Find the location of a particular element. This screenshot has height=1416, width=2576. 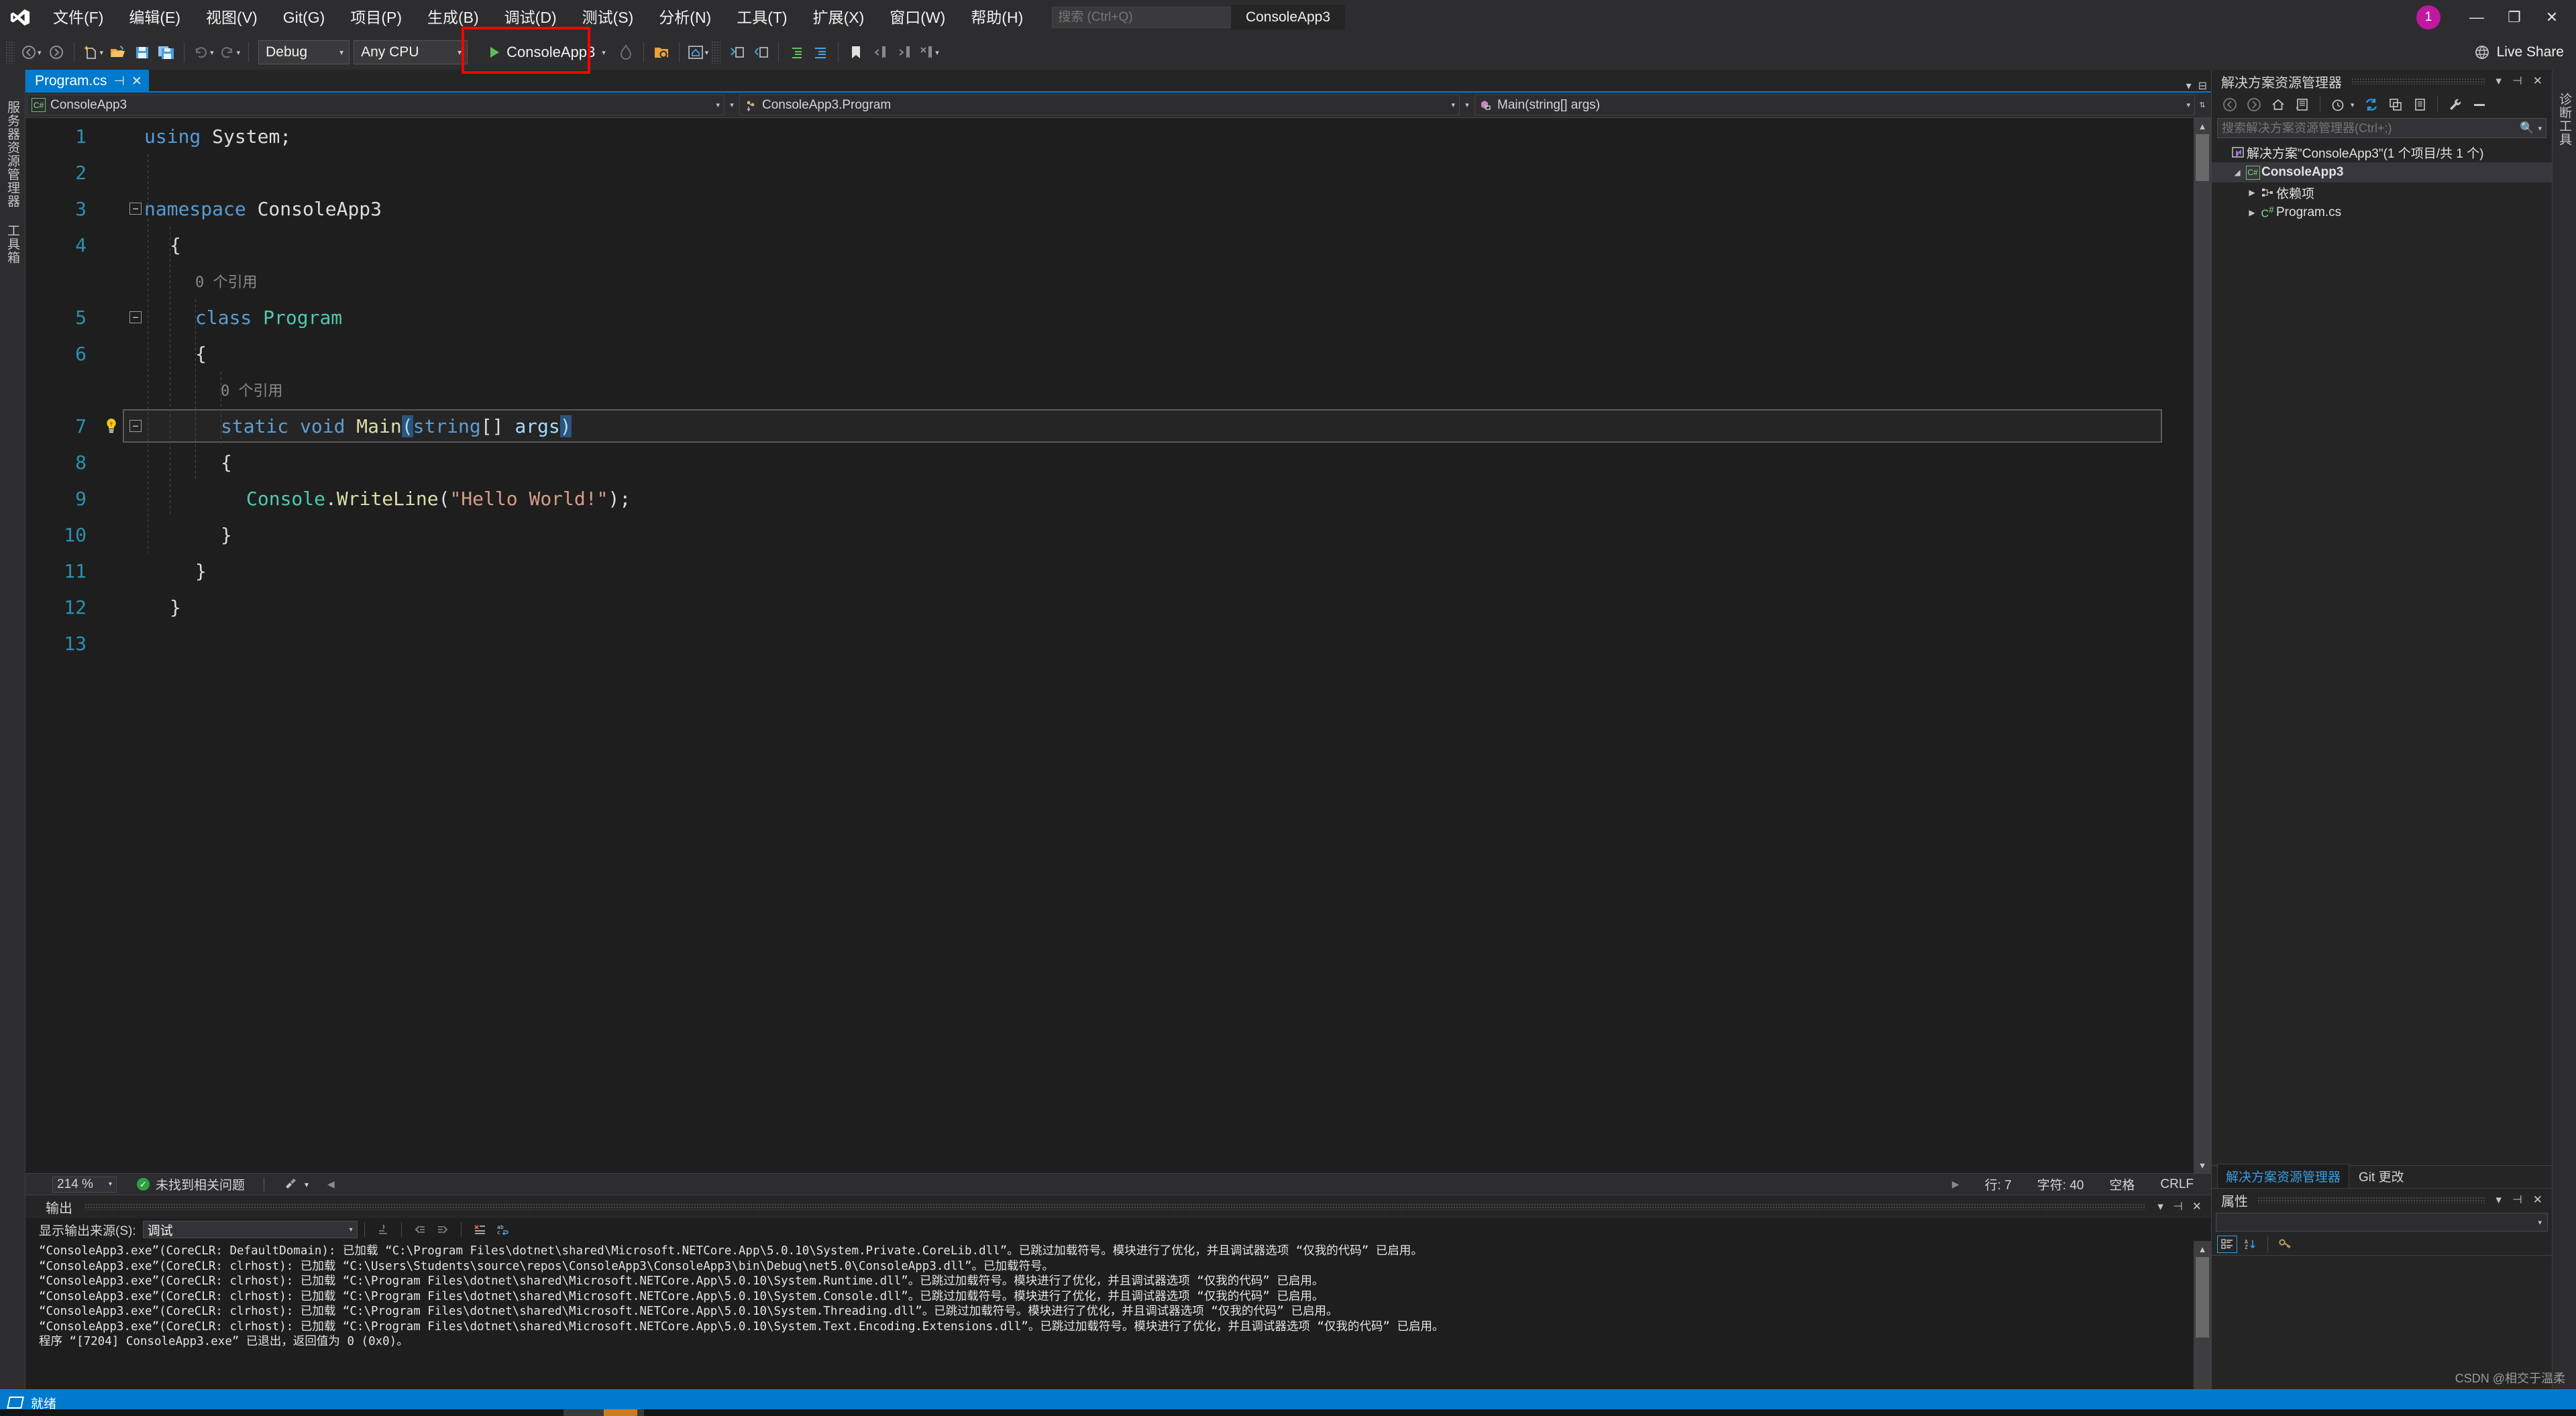

home-icon is located at coordinates (2278, 105).